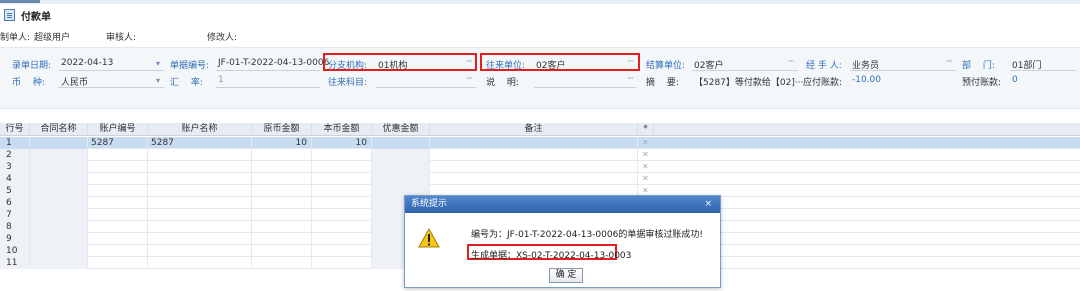  Describe the element at coordinates (282, 143) in the screenshot. I see `cell-orig-amount: 10` at that location.